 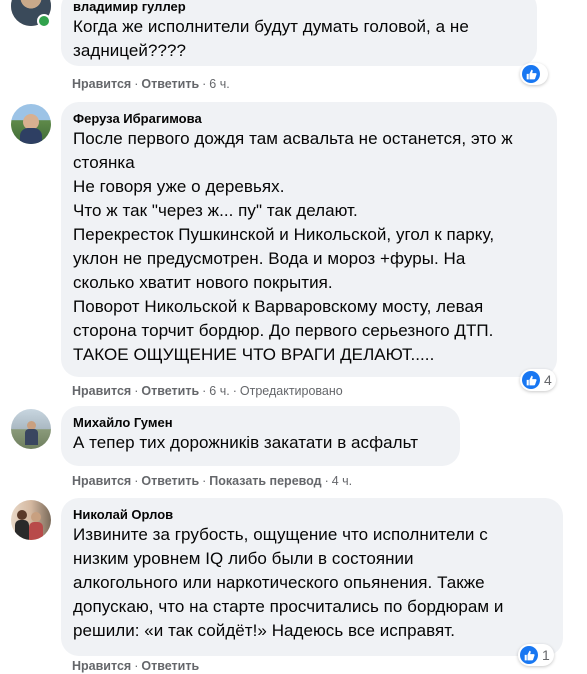 I want to click on reaction-count: 4, so click(x=538, y=380).